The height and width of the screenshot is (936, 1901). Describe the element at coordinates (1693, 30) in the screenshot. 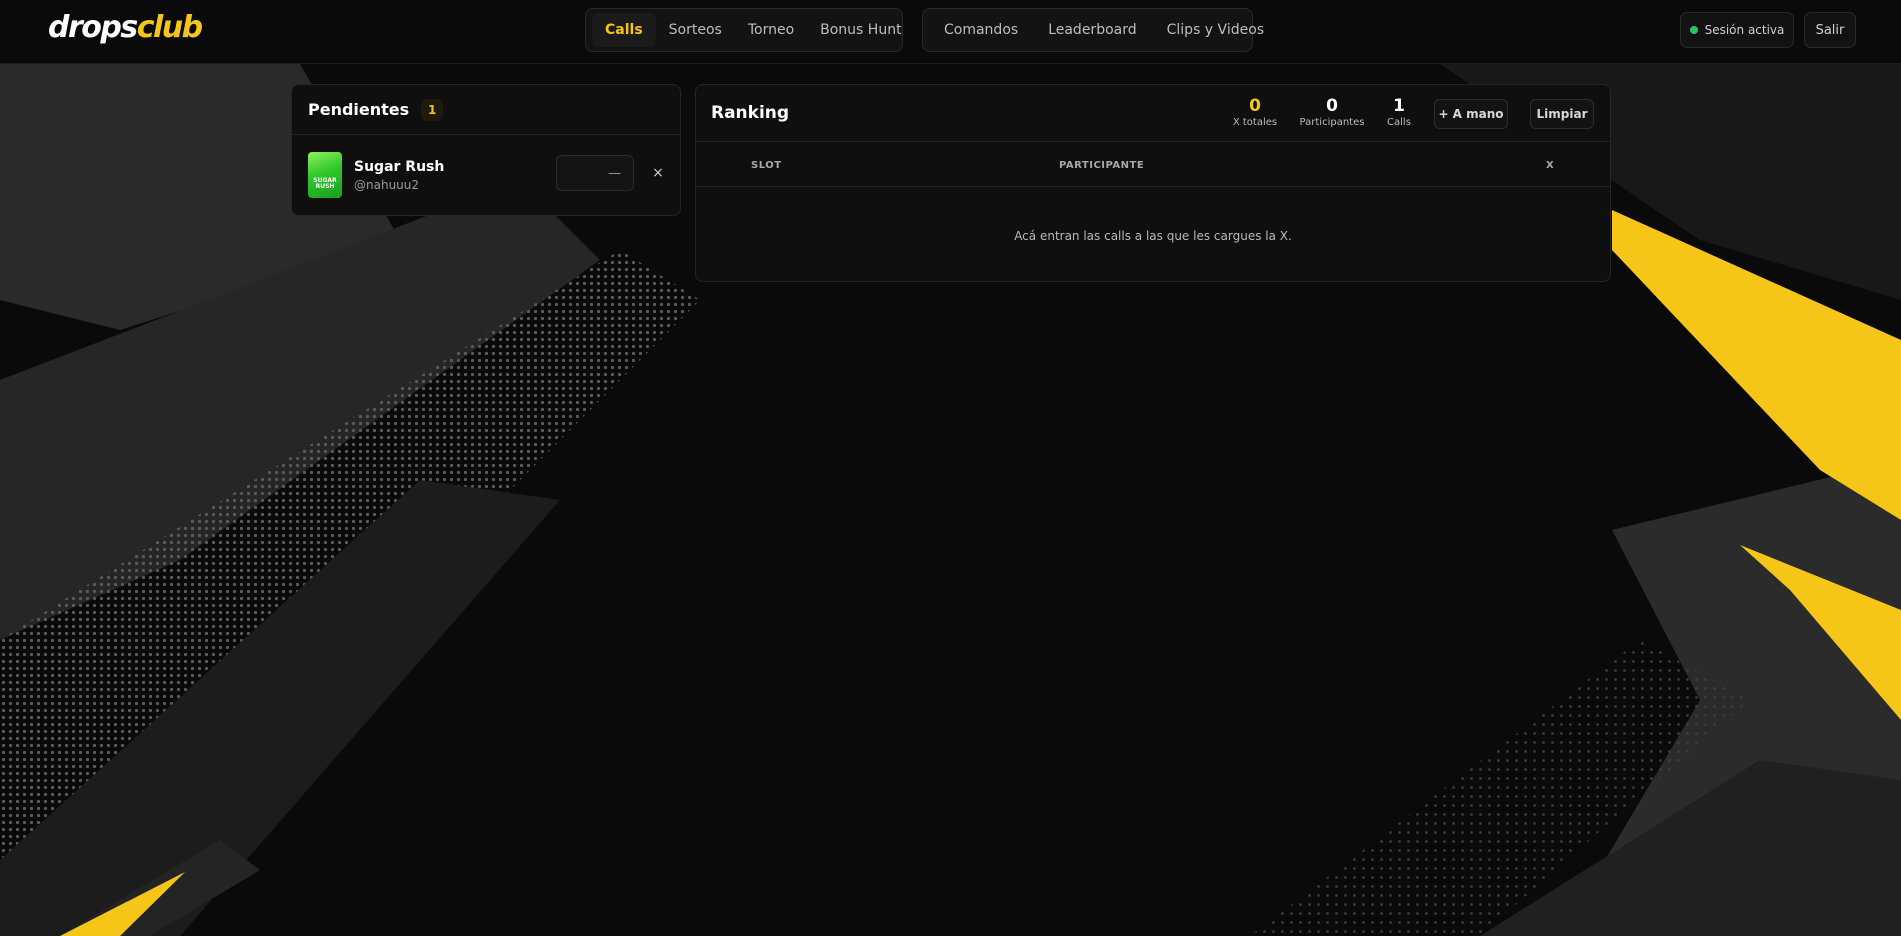

I see `status-dot-icon` at that location.